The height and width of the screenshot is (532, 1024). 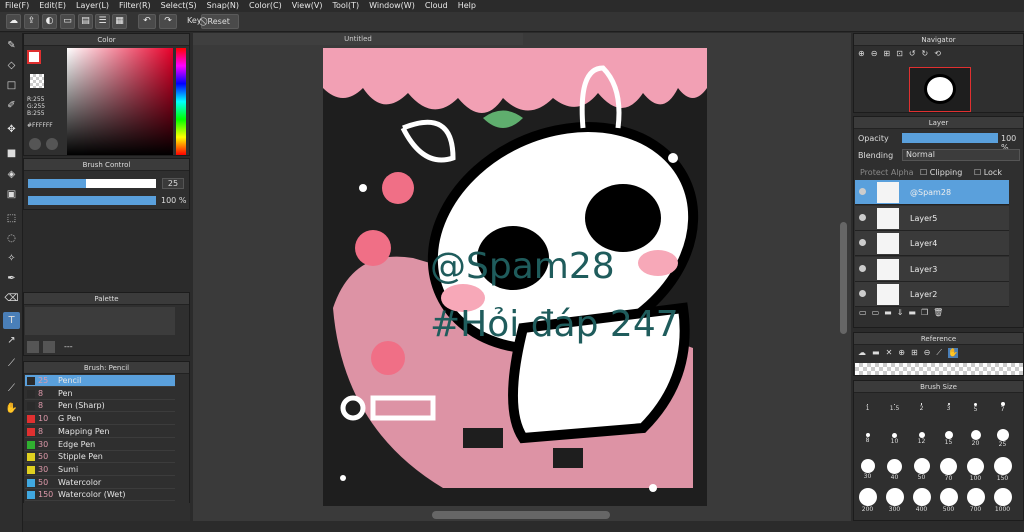 I want to click on brush-size-option: 150, so click(x=1002, y=469).